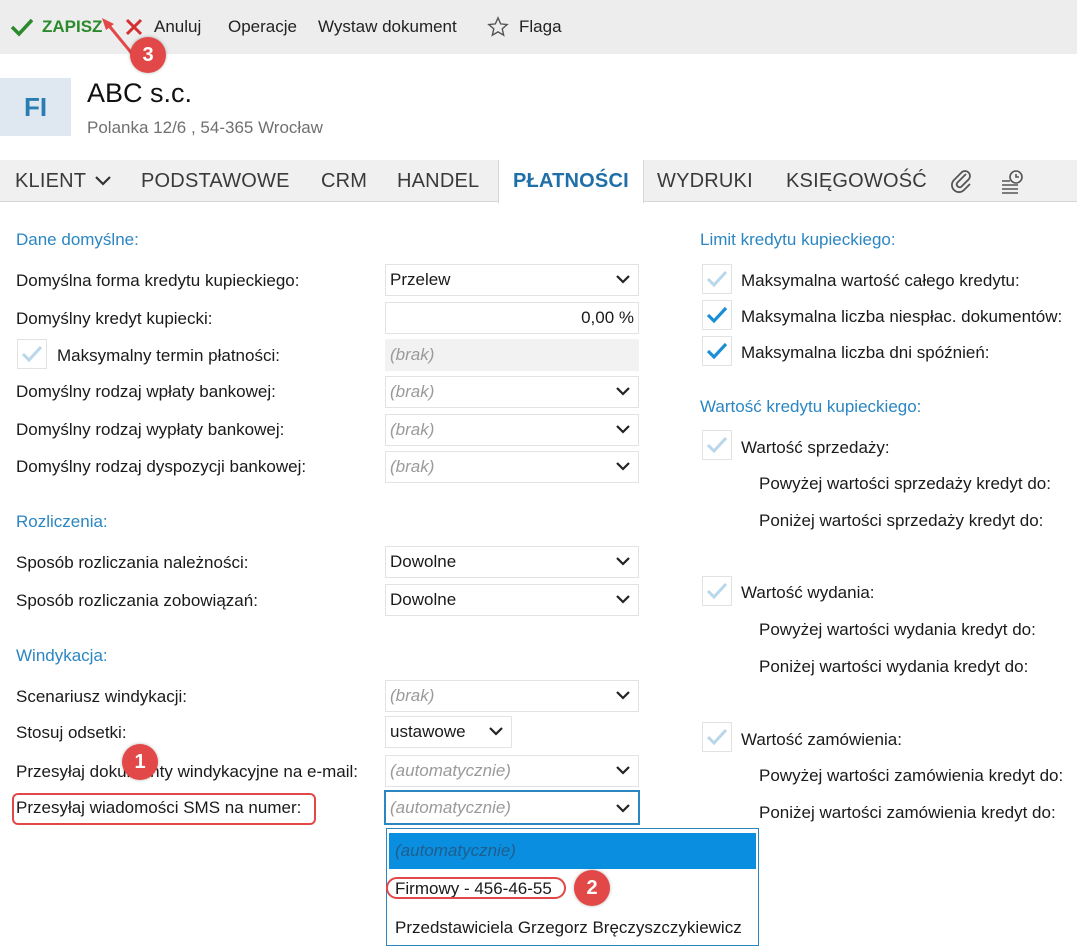 This screenshot has height=949, width=1077. What do you see at coordinates (907, 812) in the screenshot?
I see `order-below-label: Poniżej wartości zamówienia kredyt do:` at bounding box center [907, 812].